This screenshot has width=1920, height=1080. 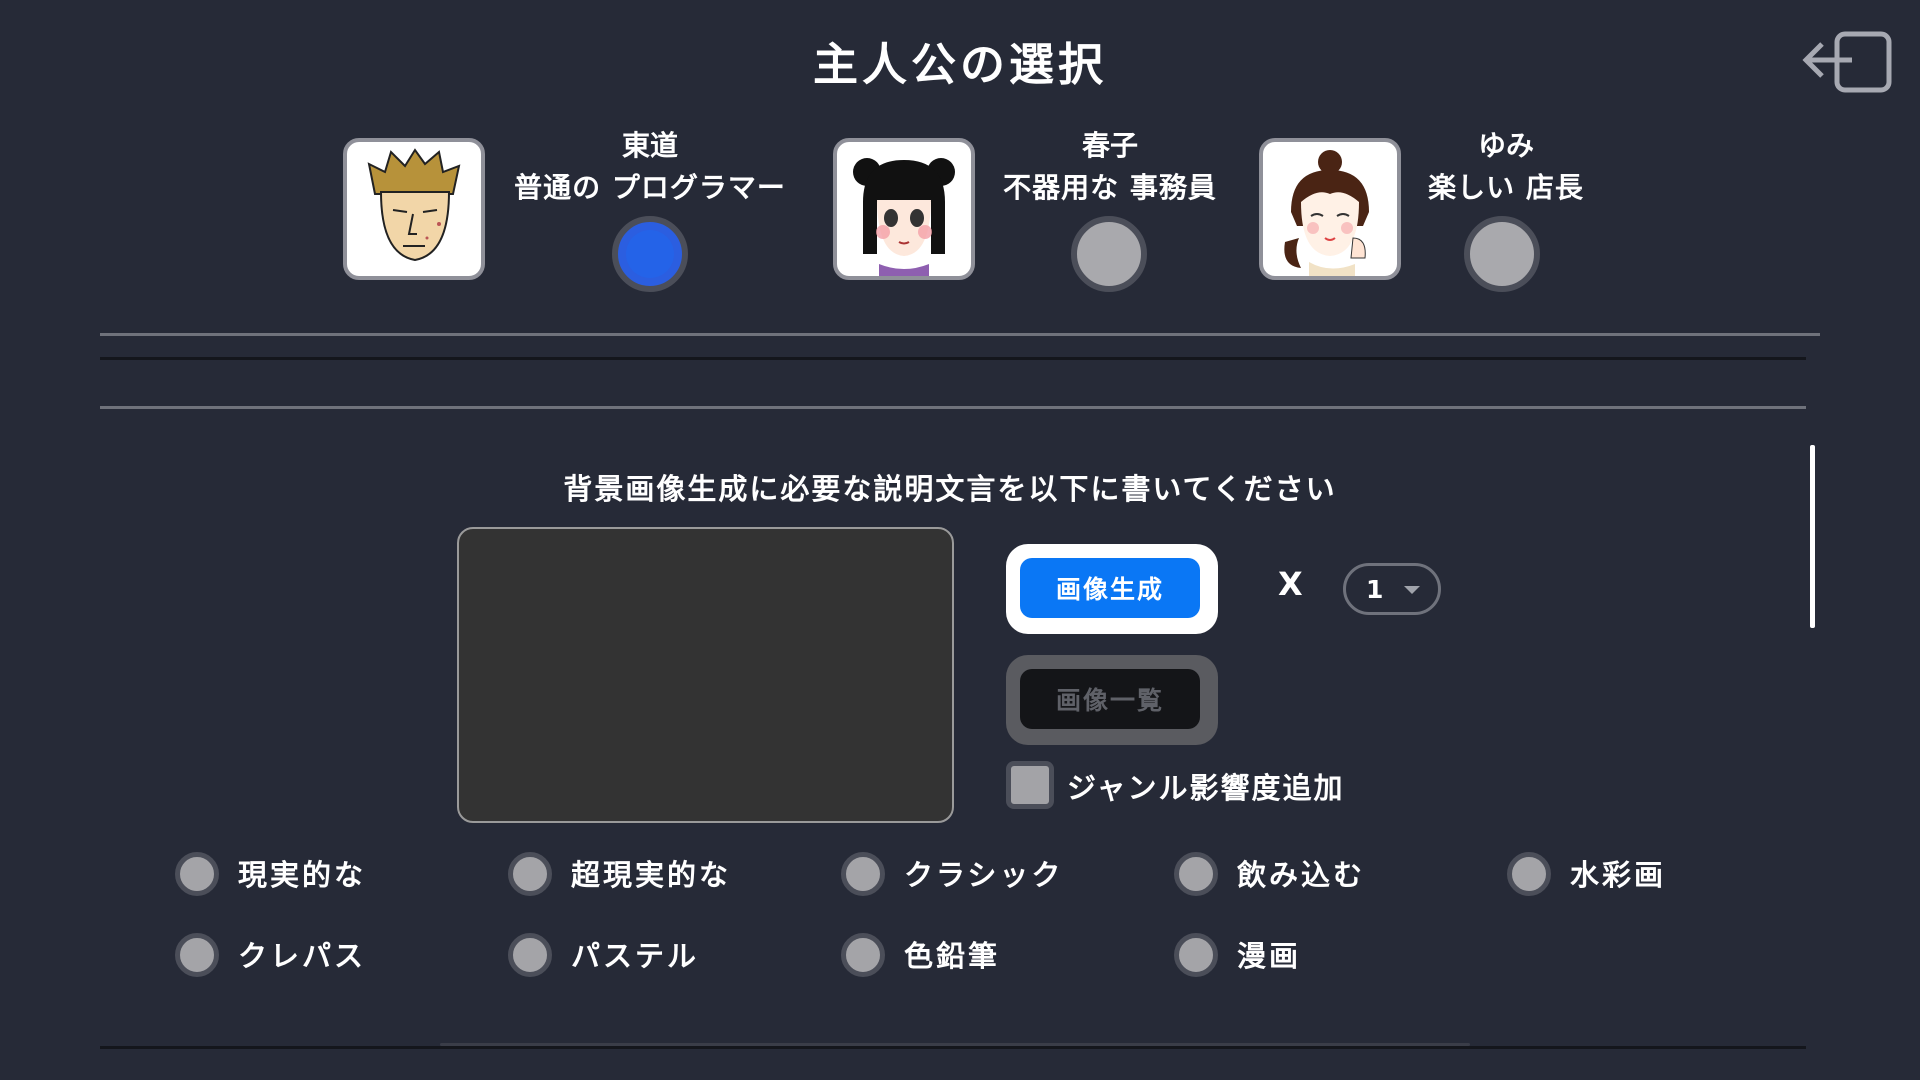 I want to click on character-avatar-yumi, so click(x=1330, y=209).